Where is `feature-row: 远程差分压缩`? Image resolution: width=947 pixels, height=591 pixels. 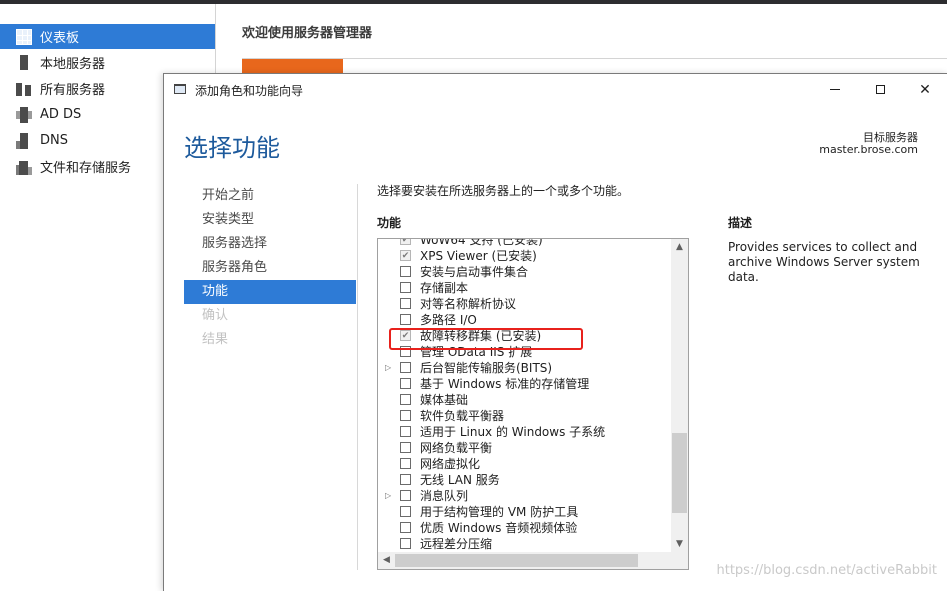 feature-row: 远程差分压缩 is located at coordinates (525, 544).